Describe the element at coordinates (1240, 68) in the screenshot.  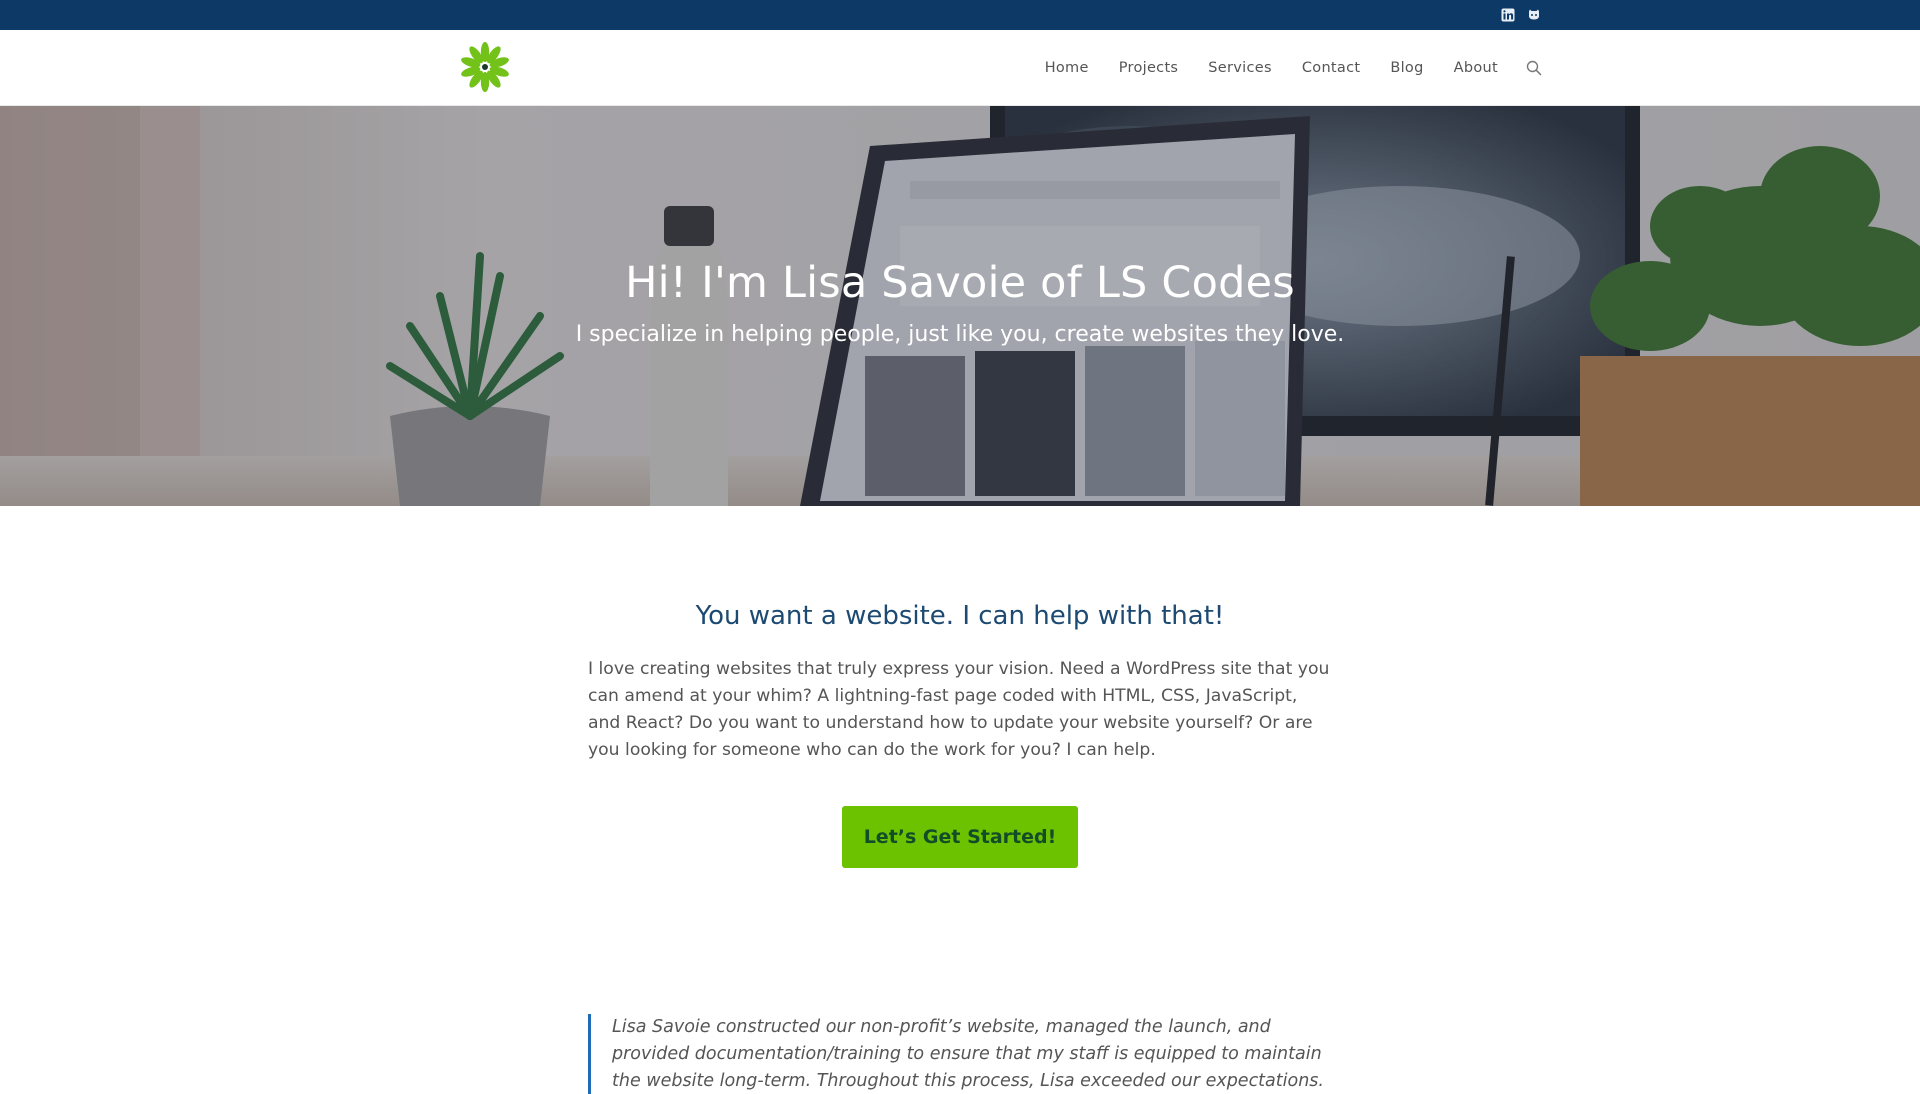
I see `nav-services: Services` at that location.